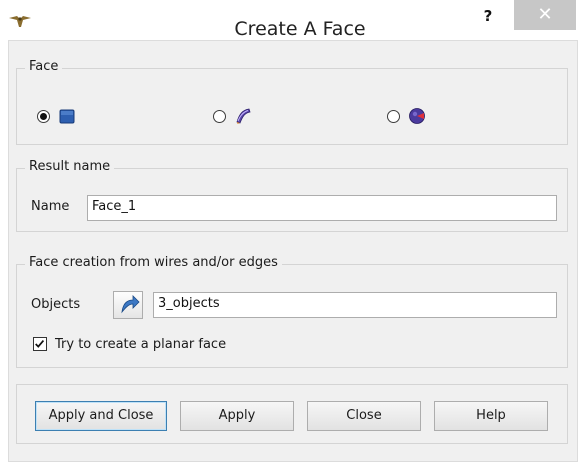 The width and height of the screenshot is (586, 467). I want to click on select-objects-button, so click(128, 305).